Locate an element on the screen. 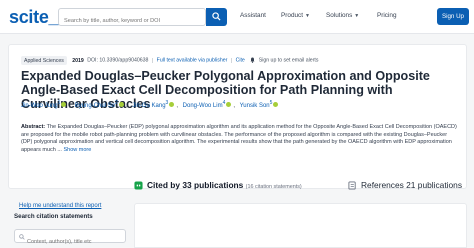 The height and width of the screenshot is (248, 474). author-name: Jin-Gu Kang is located at coordinates (148, 106).